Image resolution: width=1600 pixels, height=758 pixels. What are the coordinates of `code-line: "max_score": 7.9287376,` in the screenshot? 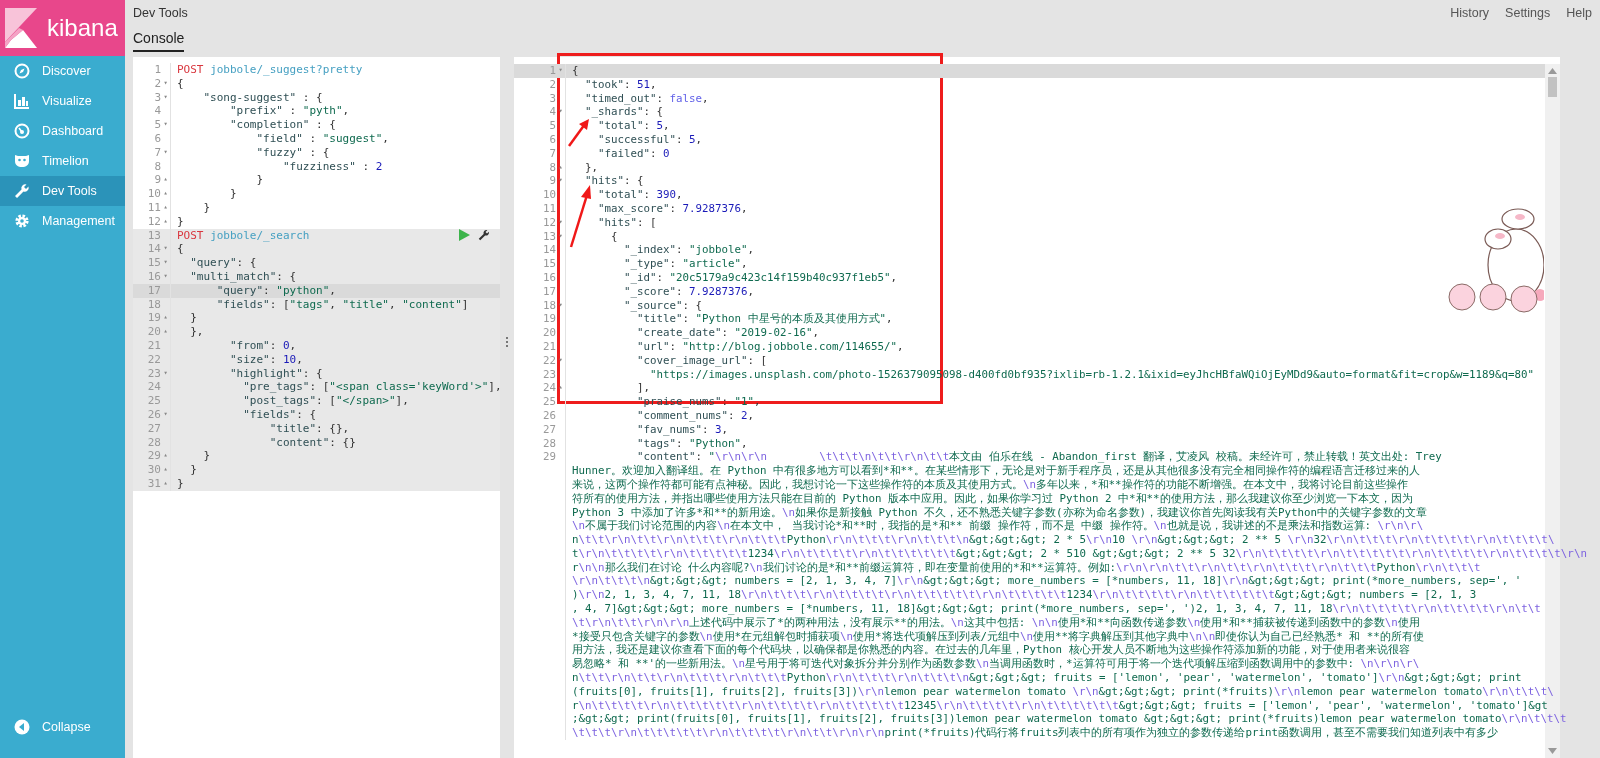 It's located at (672, 208).